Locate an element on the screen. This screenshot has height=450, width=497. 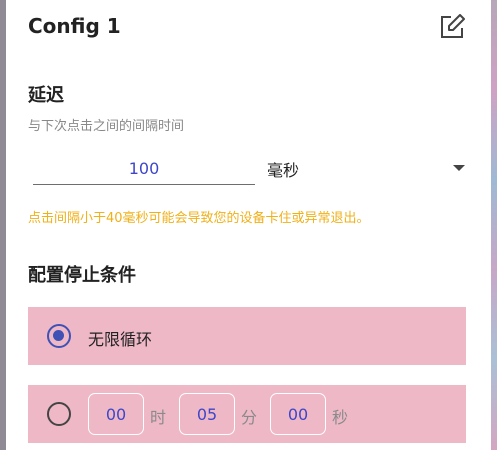
delay-warning: 点击间隔小于40毫秒可能会导致您的设备卡住或异常退出。 is located at coordinates (199, 218).